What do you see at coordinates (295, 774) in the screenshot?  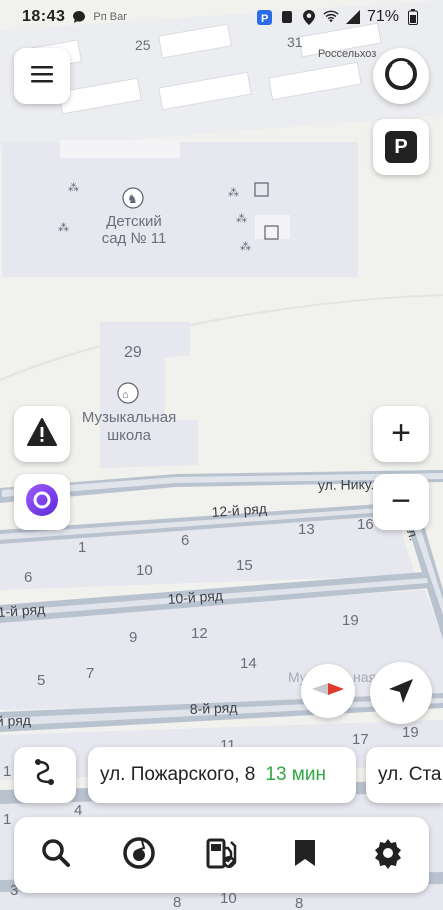 I see `route-eta: 13 мин` at bounding box center [295, 774].